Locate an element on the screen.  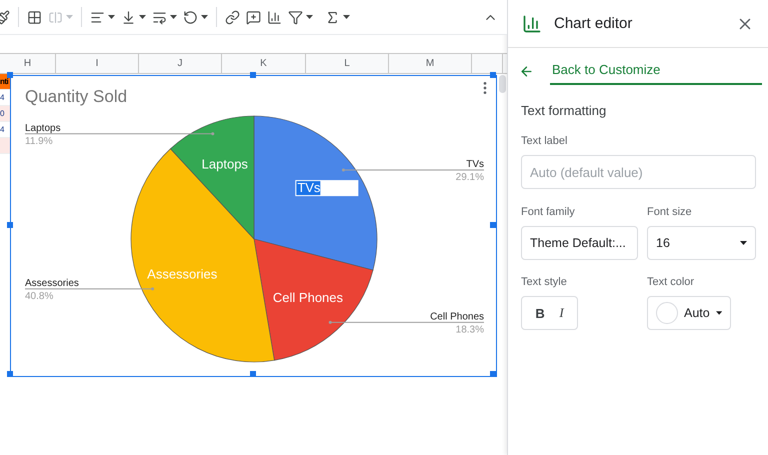
table-cell: 0 is located at coordinates (5, 114).